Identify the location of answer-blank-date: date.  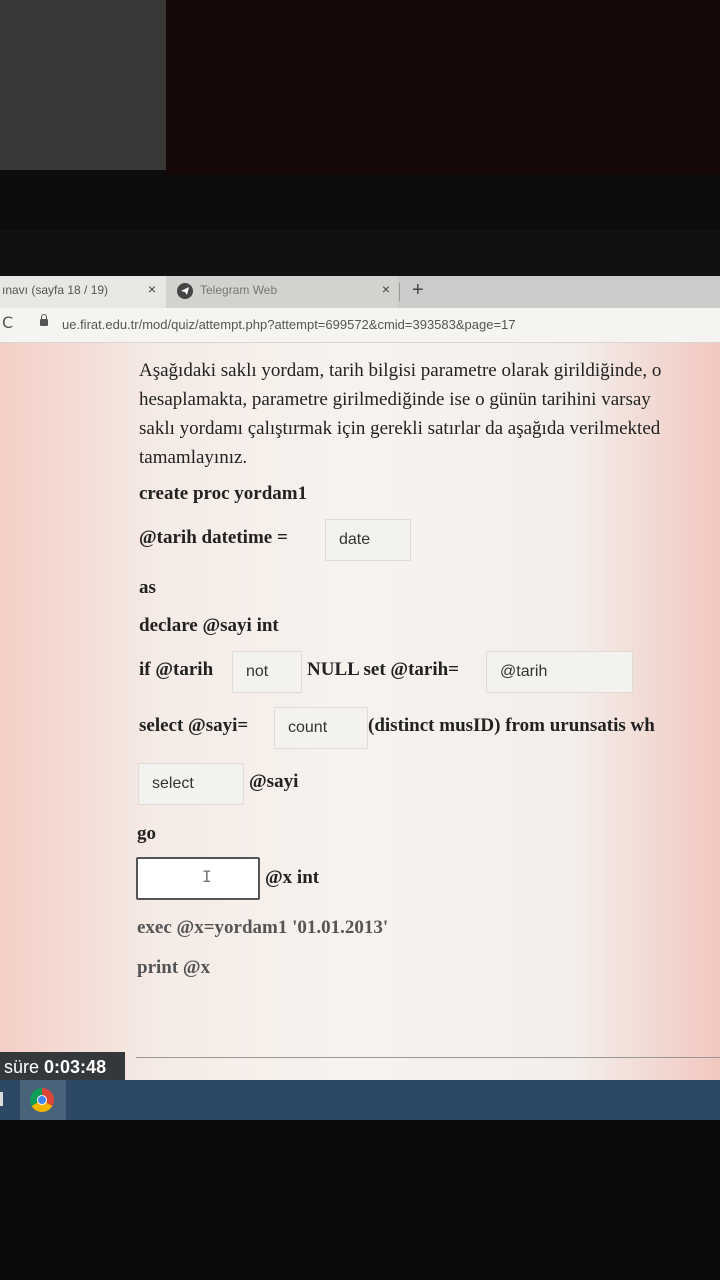
(368, 540).